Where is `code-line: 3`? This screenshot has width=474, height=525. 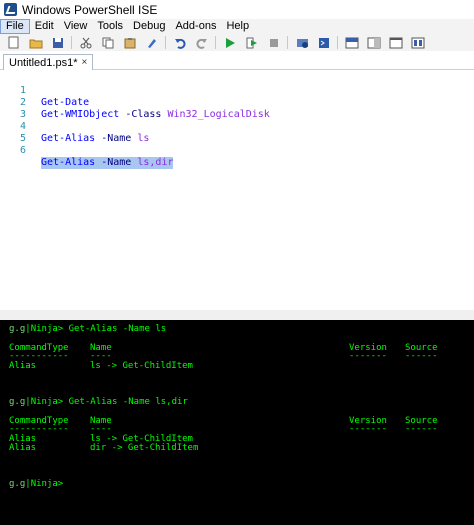
code-line: 3 is located at coordinates (13, 108).